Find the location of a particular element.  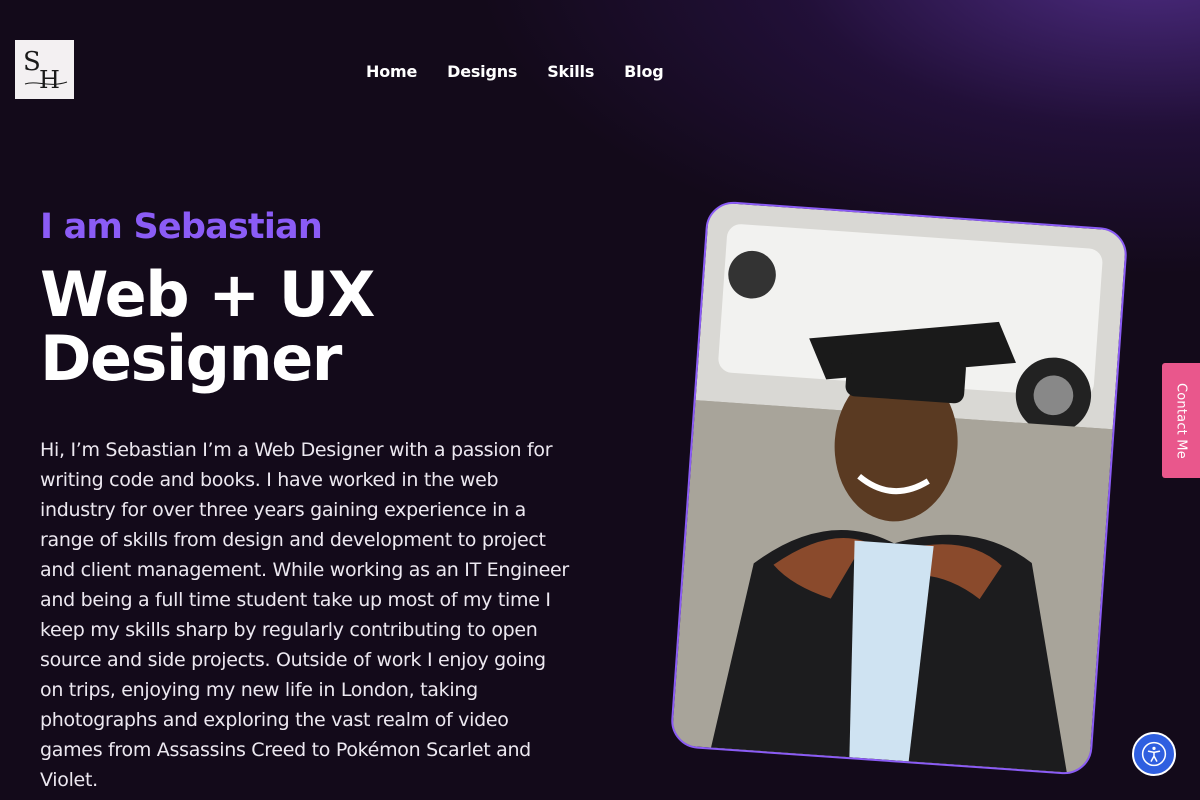

hero-headline: Web + UX Designer is located at coordinates (310, 327).